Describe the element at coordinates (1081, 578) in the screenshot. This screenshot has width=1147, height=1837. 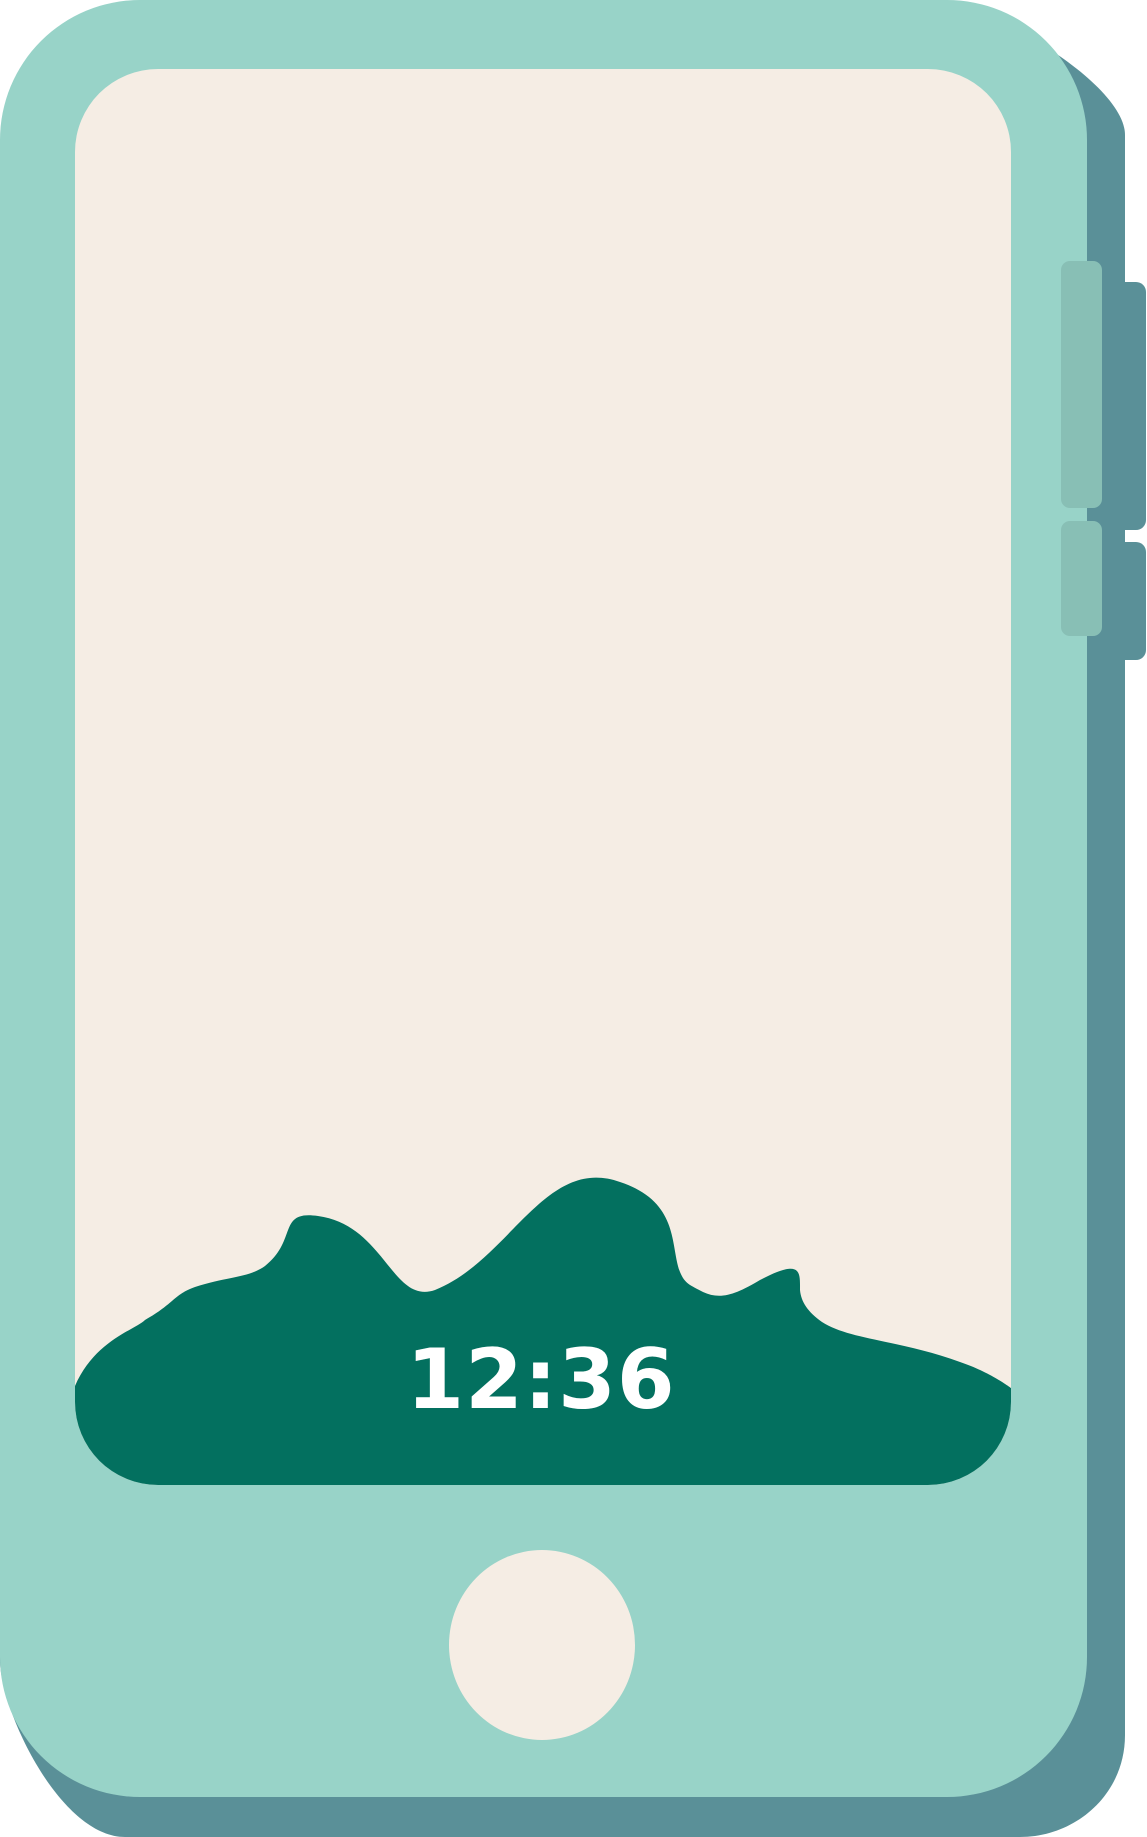
I see `volume-down-button` at that location.